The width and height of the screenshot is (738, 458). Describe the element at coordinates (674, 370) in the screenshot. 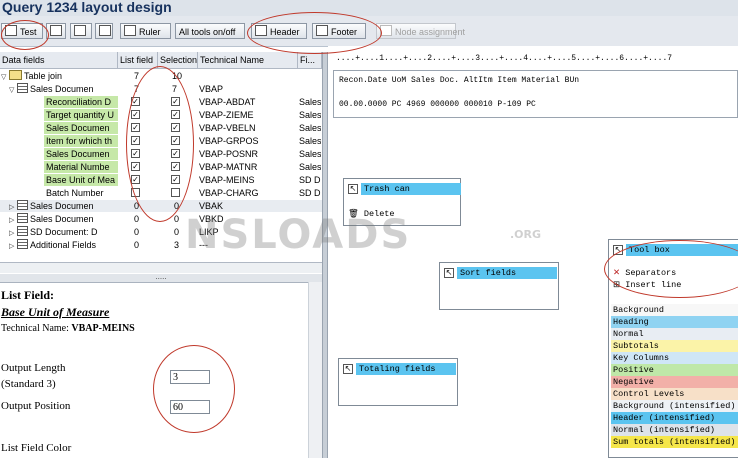

I see `color-positive: Positive` at that location.